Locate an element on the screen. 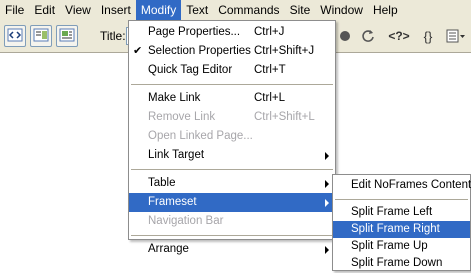 The image size is (471, 273). brackets-icon: {} is located at coordinates (428, 36).